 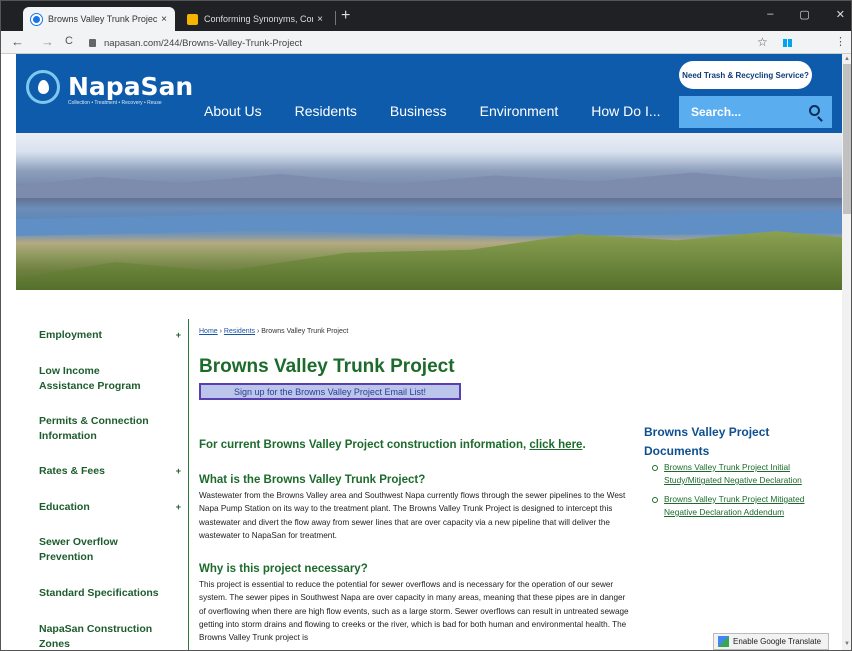 I want to click on why-heading: Why is this project necessary?, so click(x=283, y=569).